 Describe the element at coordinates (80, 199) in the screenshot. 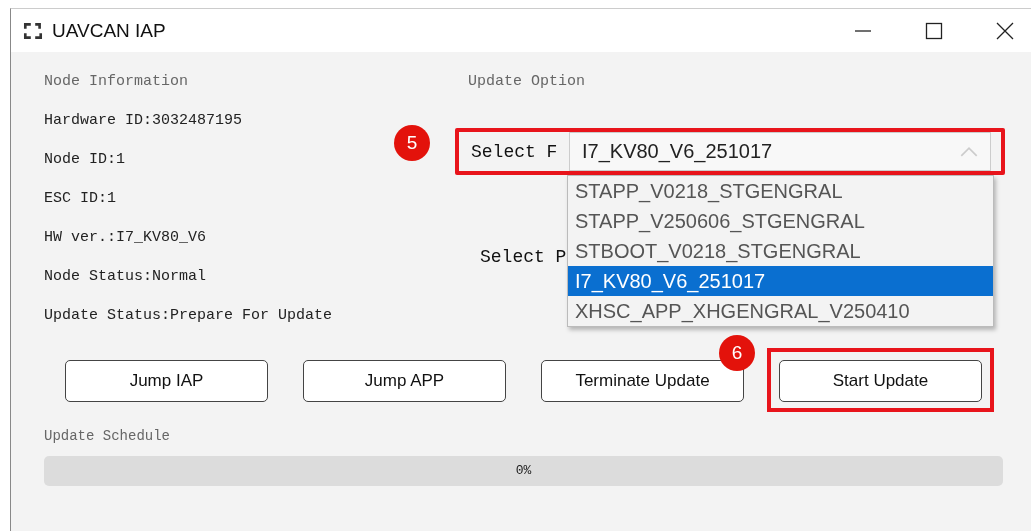

I see `info-text: ESC ID:1` at that location.